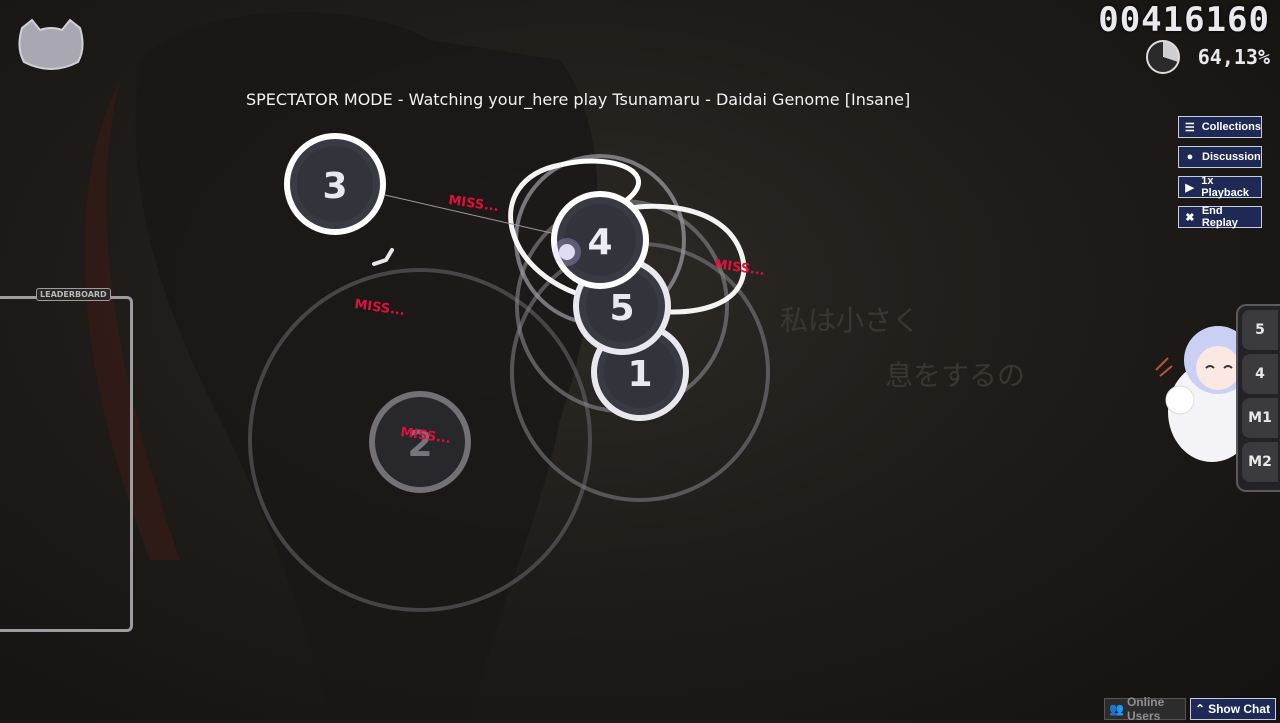  I want to click on song-progress-pie, so click(1162, 57).